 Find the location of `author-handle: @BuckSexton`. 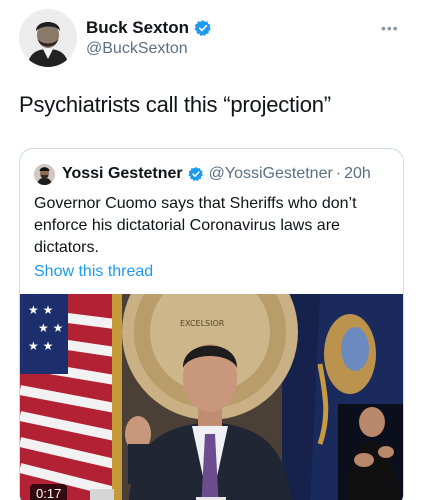

author-handle: @BuckSexton is located at coordinates (137, 49).